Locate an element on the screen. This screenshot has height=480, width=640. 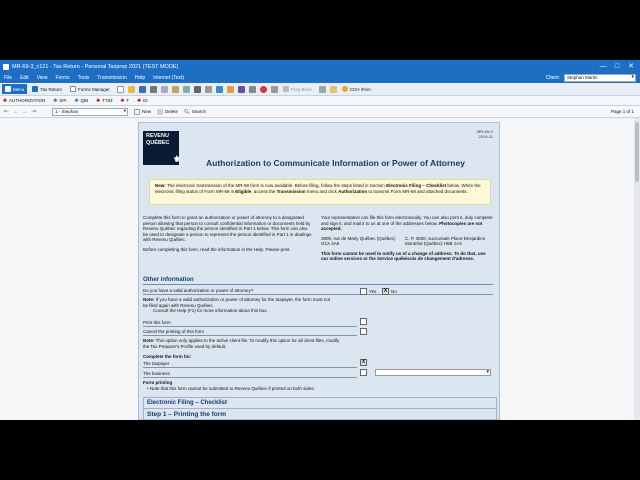
open-folder-icon is located at coordinates (131, 89).